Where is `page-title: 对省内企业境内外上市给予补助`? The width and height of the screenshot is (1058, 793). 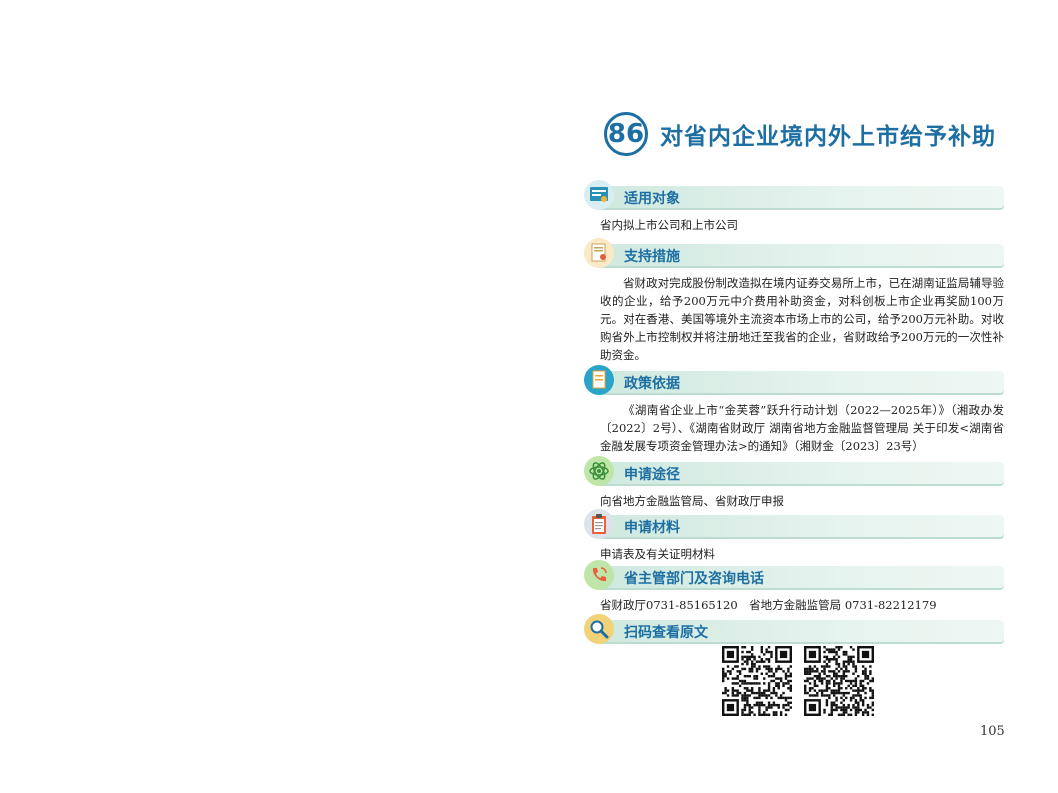 page-title: 对省内企业境内外上市给予补助 is located at coordinates (828, 137).